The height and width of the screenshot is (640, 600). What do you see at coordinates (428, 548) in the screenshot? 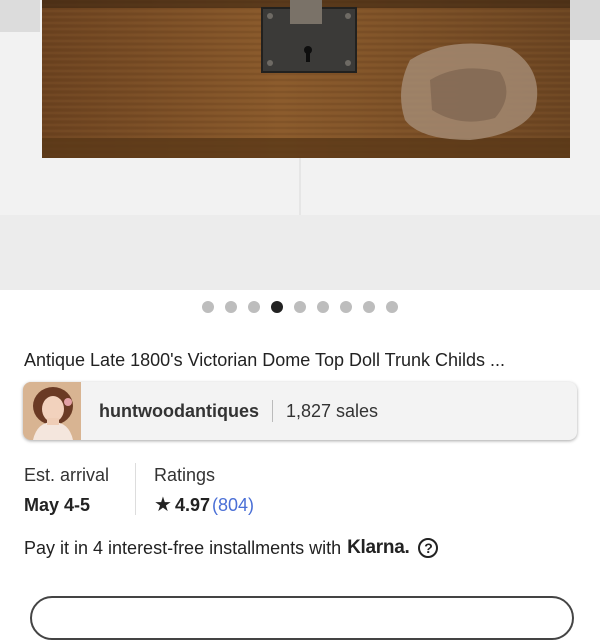
I see `question-circle-icon: ?` at bounding box center [428, 548].